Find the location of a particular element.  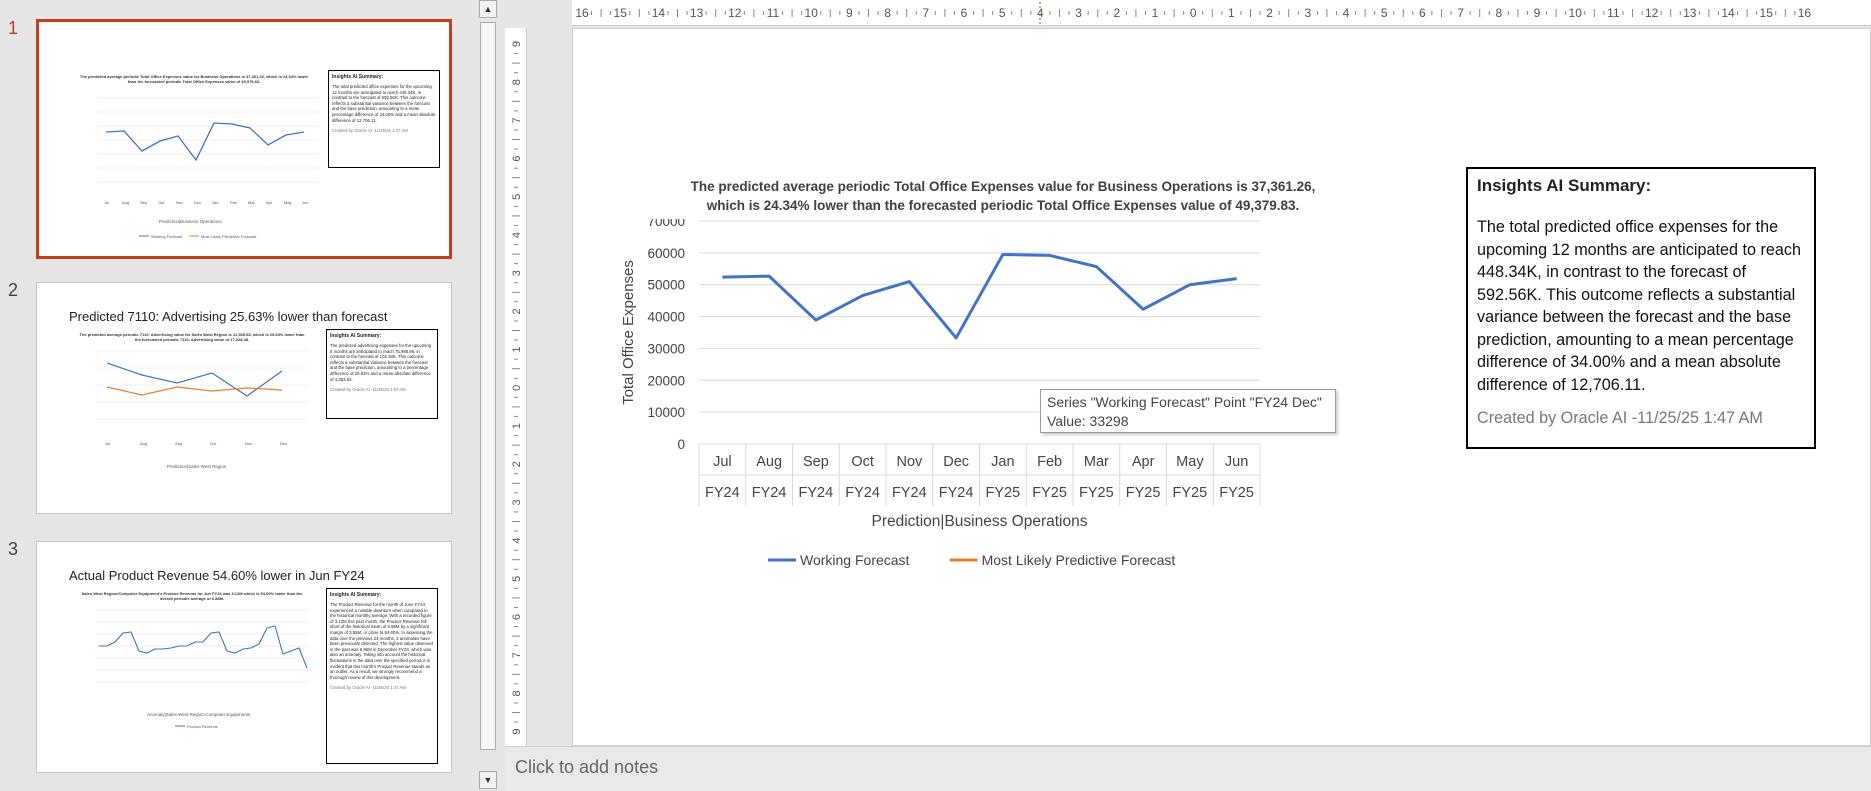

notes-placeholder: Click to add notes is located at coordinates (586, 767).